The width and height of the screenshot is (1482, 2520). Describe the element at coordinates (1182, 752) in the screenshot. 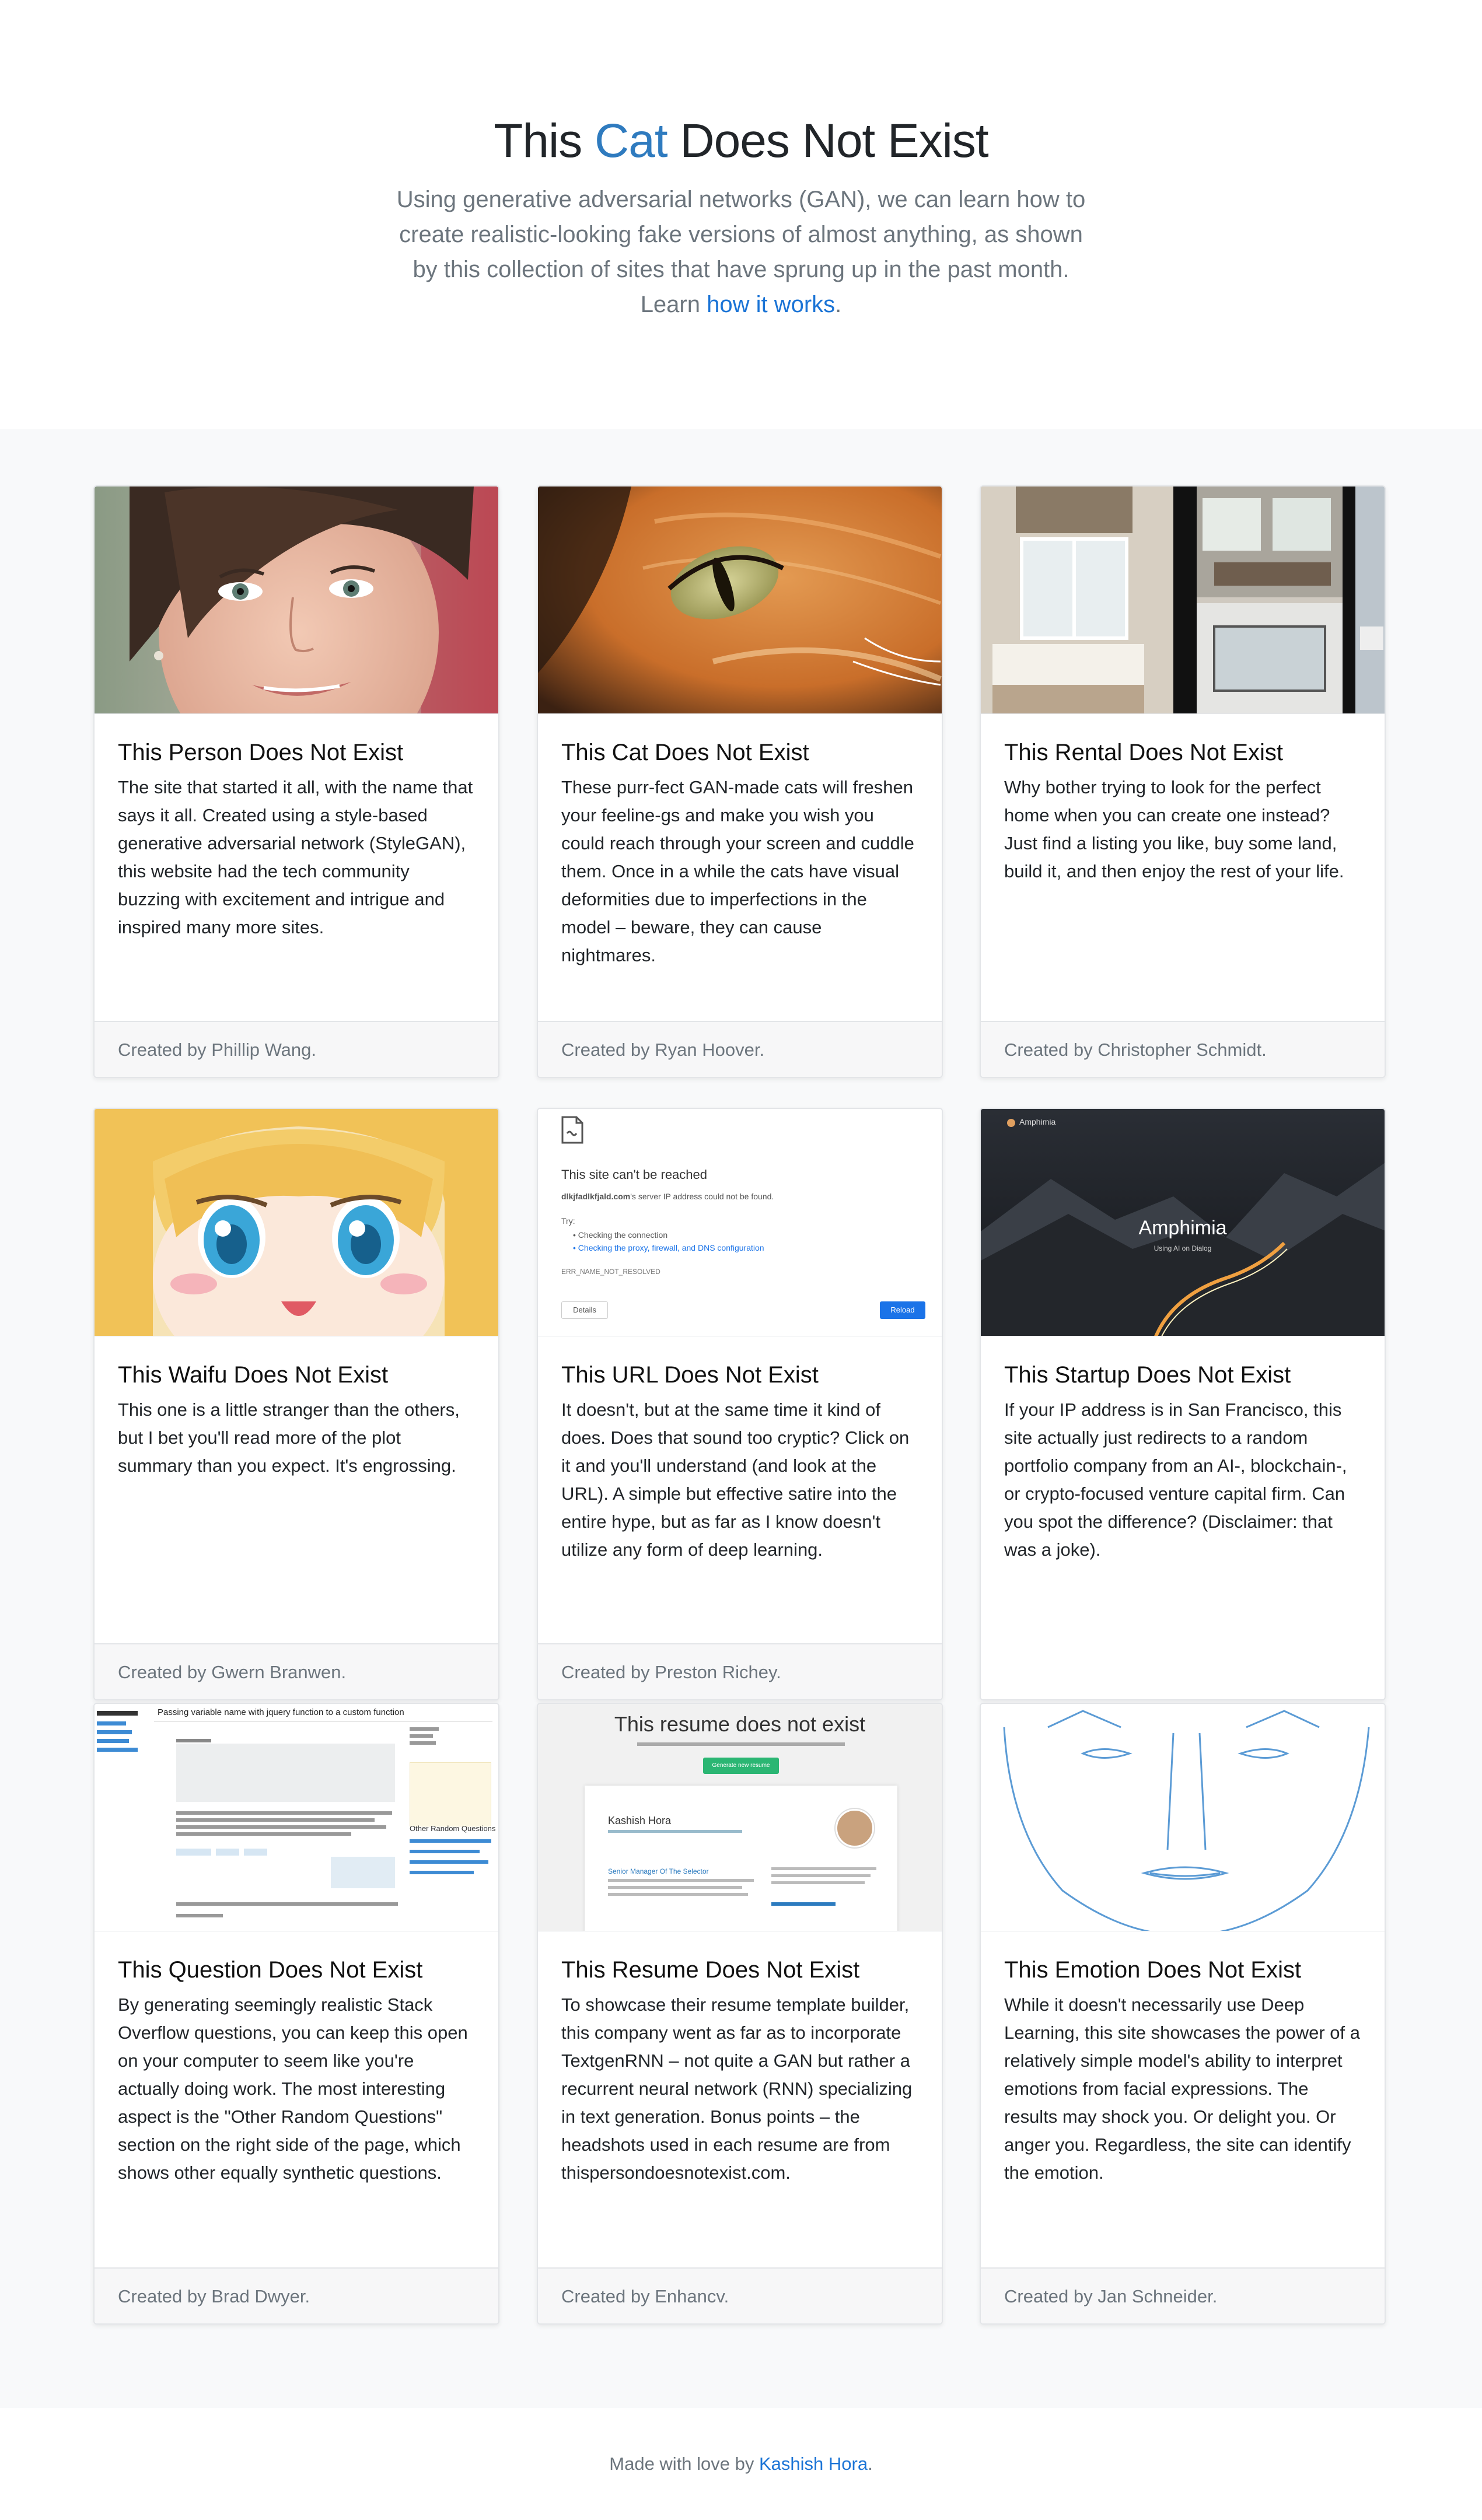

I see `card-title: This Rental Does Not Exist` at that location.